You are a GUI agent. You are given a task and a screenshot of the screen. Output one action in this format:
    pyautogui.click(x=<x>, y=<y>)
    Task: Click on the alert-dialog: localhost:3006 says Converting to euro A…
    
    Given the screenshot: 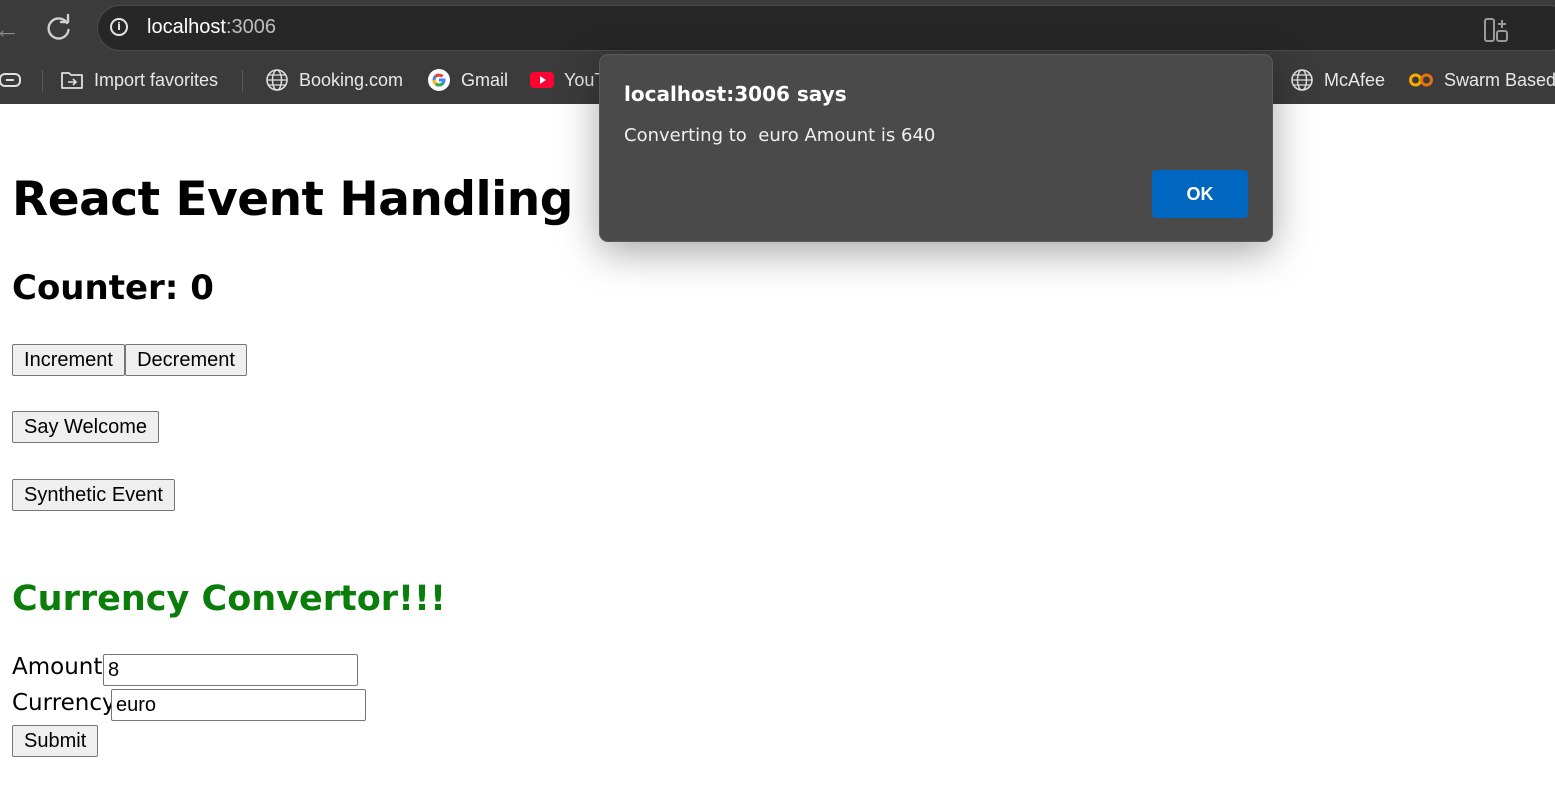 What is the action you would take?
    pyautogui.click(x=936, y=148)
    